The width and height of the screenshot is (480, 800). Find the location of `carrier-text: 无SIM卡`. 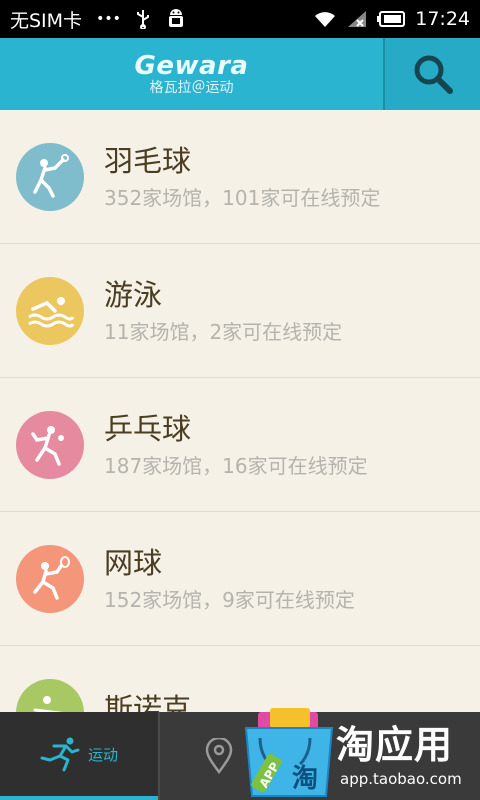

carrier-text: 无SIM卡 is located at coordinates (46, 20).